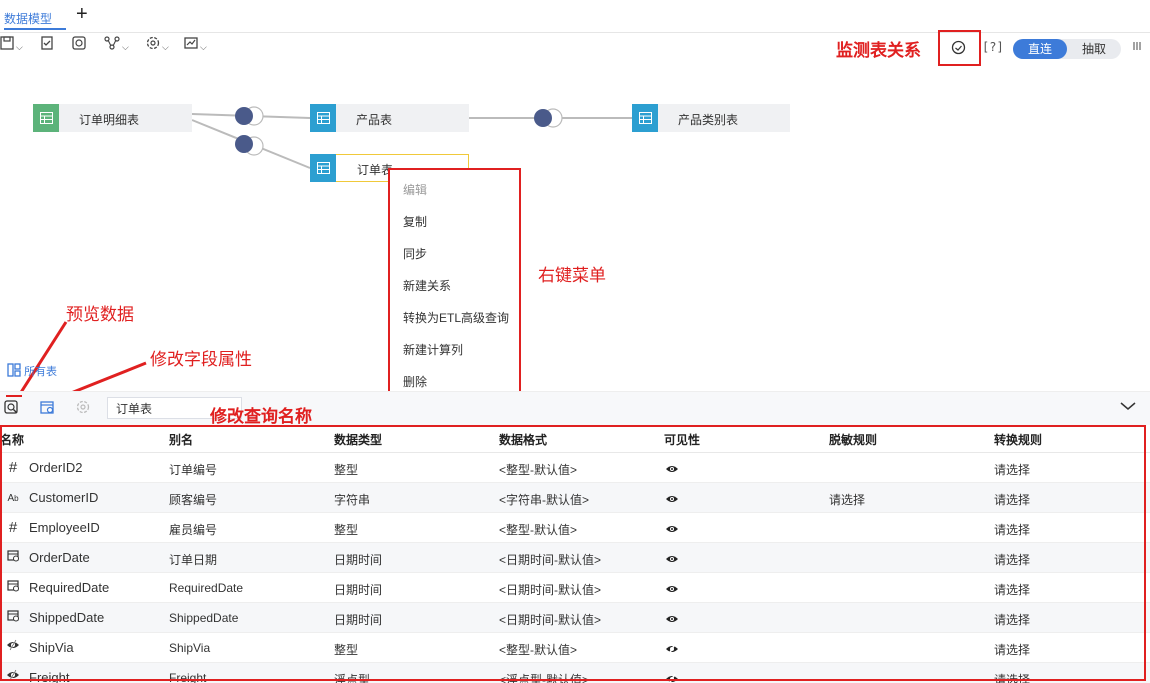  What do you see at coordinates (454, 297) in the screenshot?
I see `highlight-context-menu-box` at bounding box center [454, 297].